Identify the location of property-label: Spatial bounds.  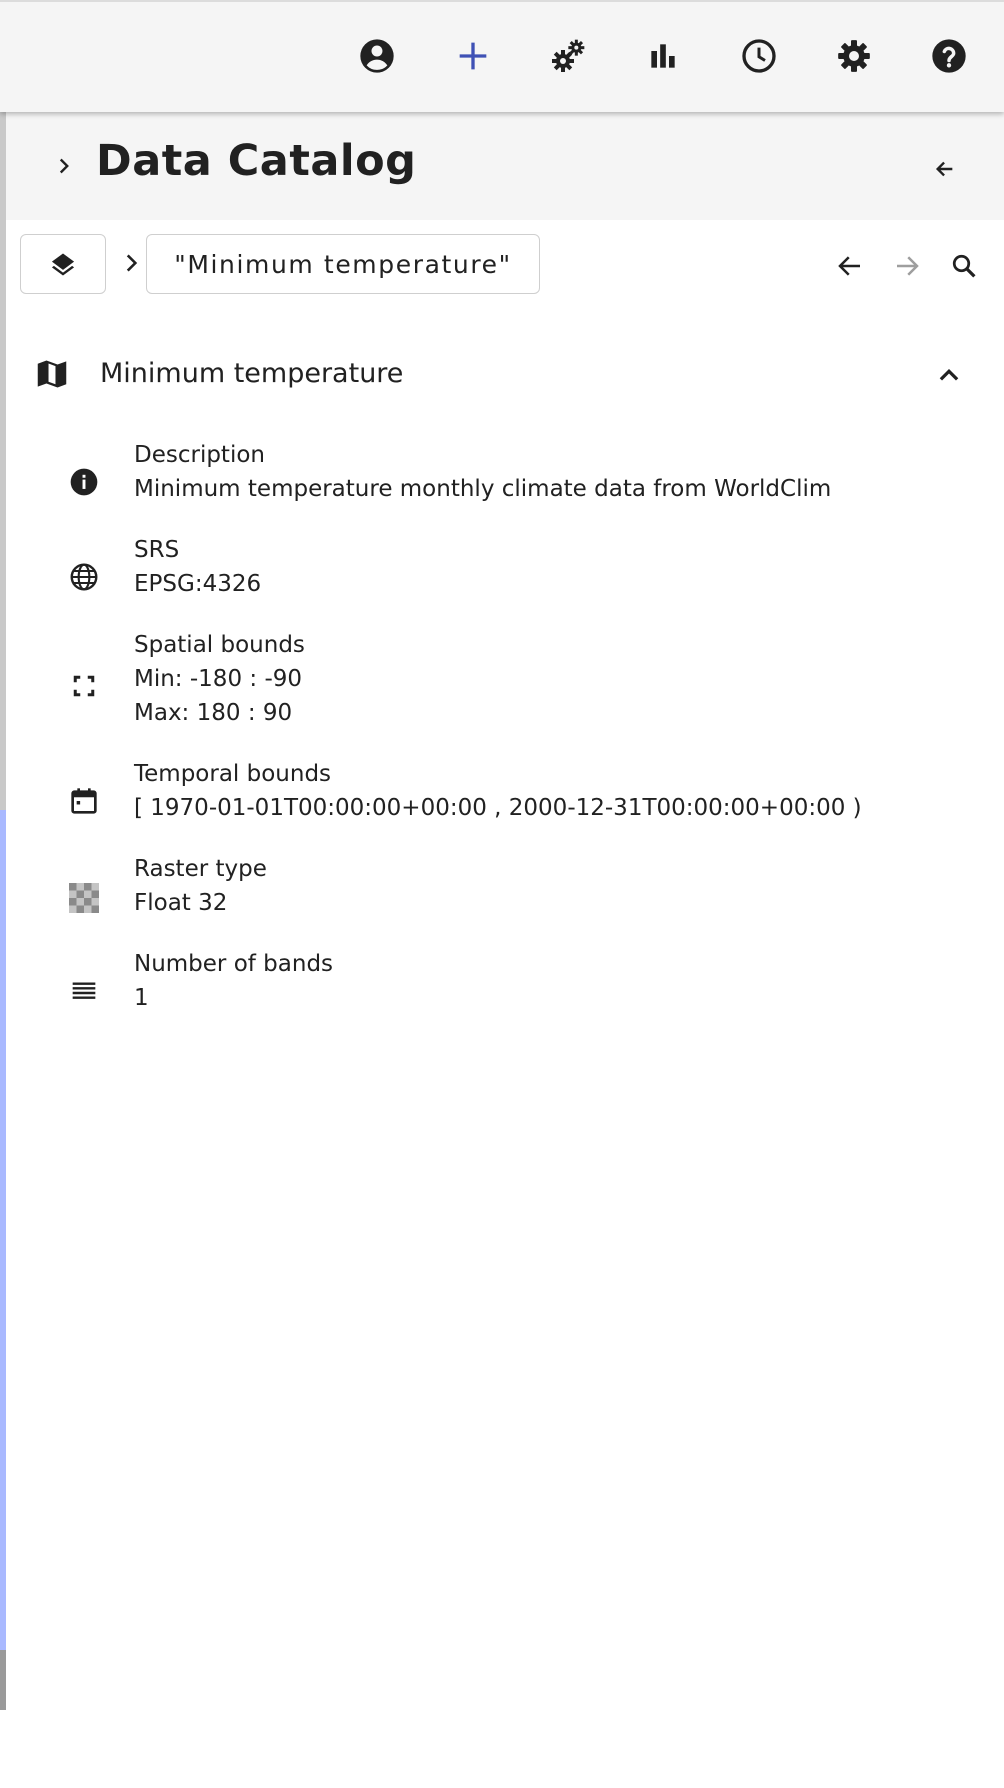
(219, 645).